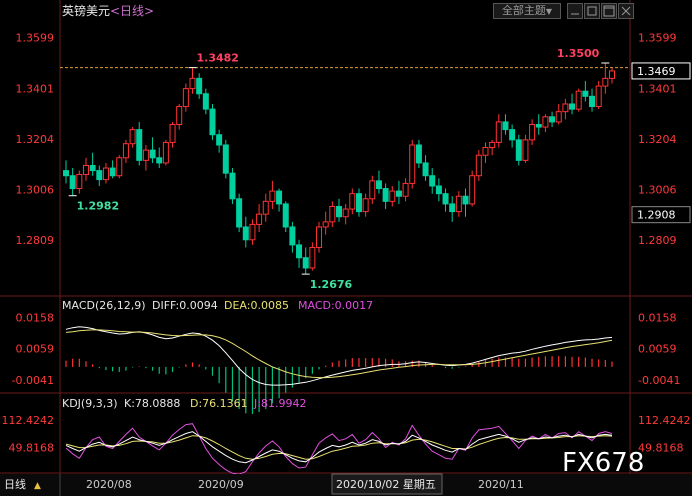  I want to click on d-line, so click(339, 447).